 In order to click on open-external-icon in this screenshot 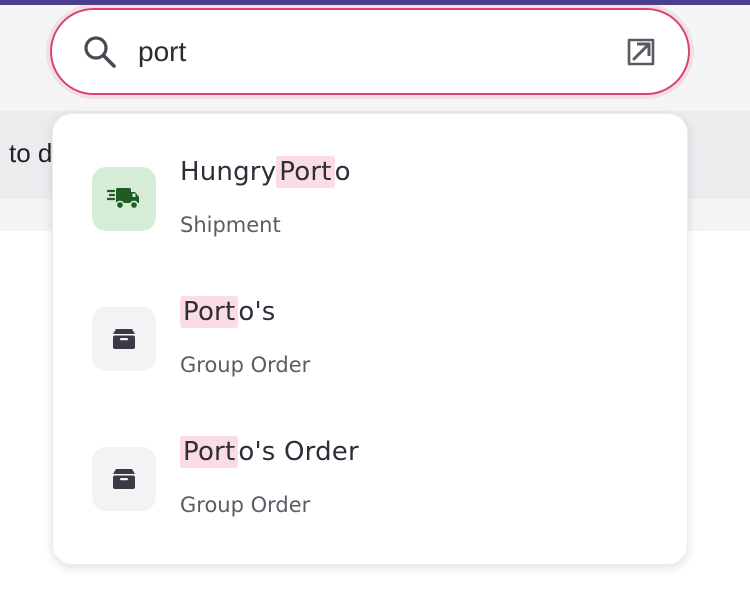, I will do `click(641, 52)`.